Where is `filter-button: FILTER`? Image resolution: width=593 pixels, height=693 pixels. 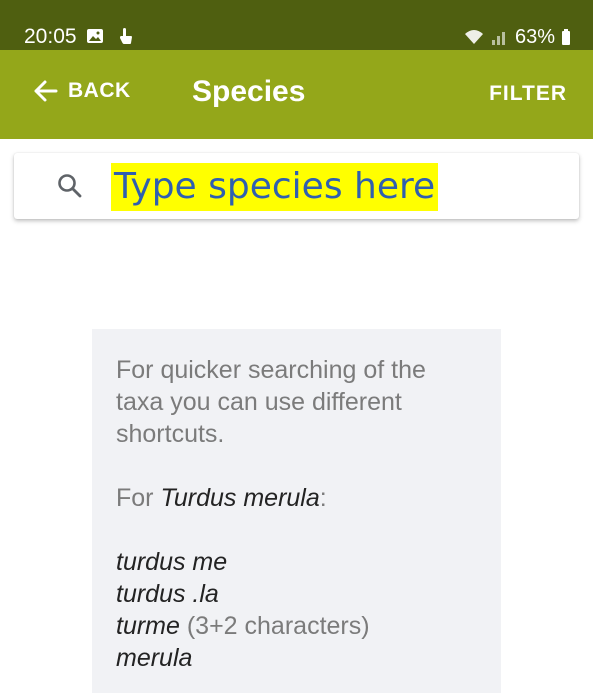
filter-button: FILTER is located at coordinates (528, 94).